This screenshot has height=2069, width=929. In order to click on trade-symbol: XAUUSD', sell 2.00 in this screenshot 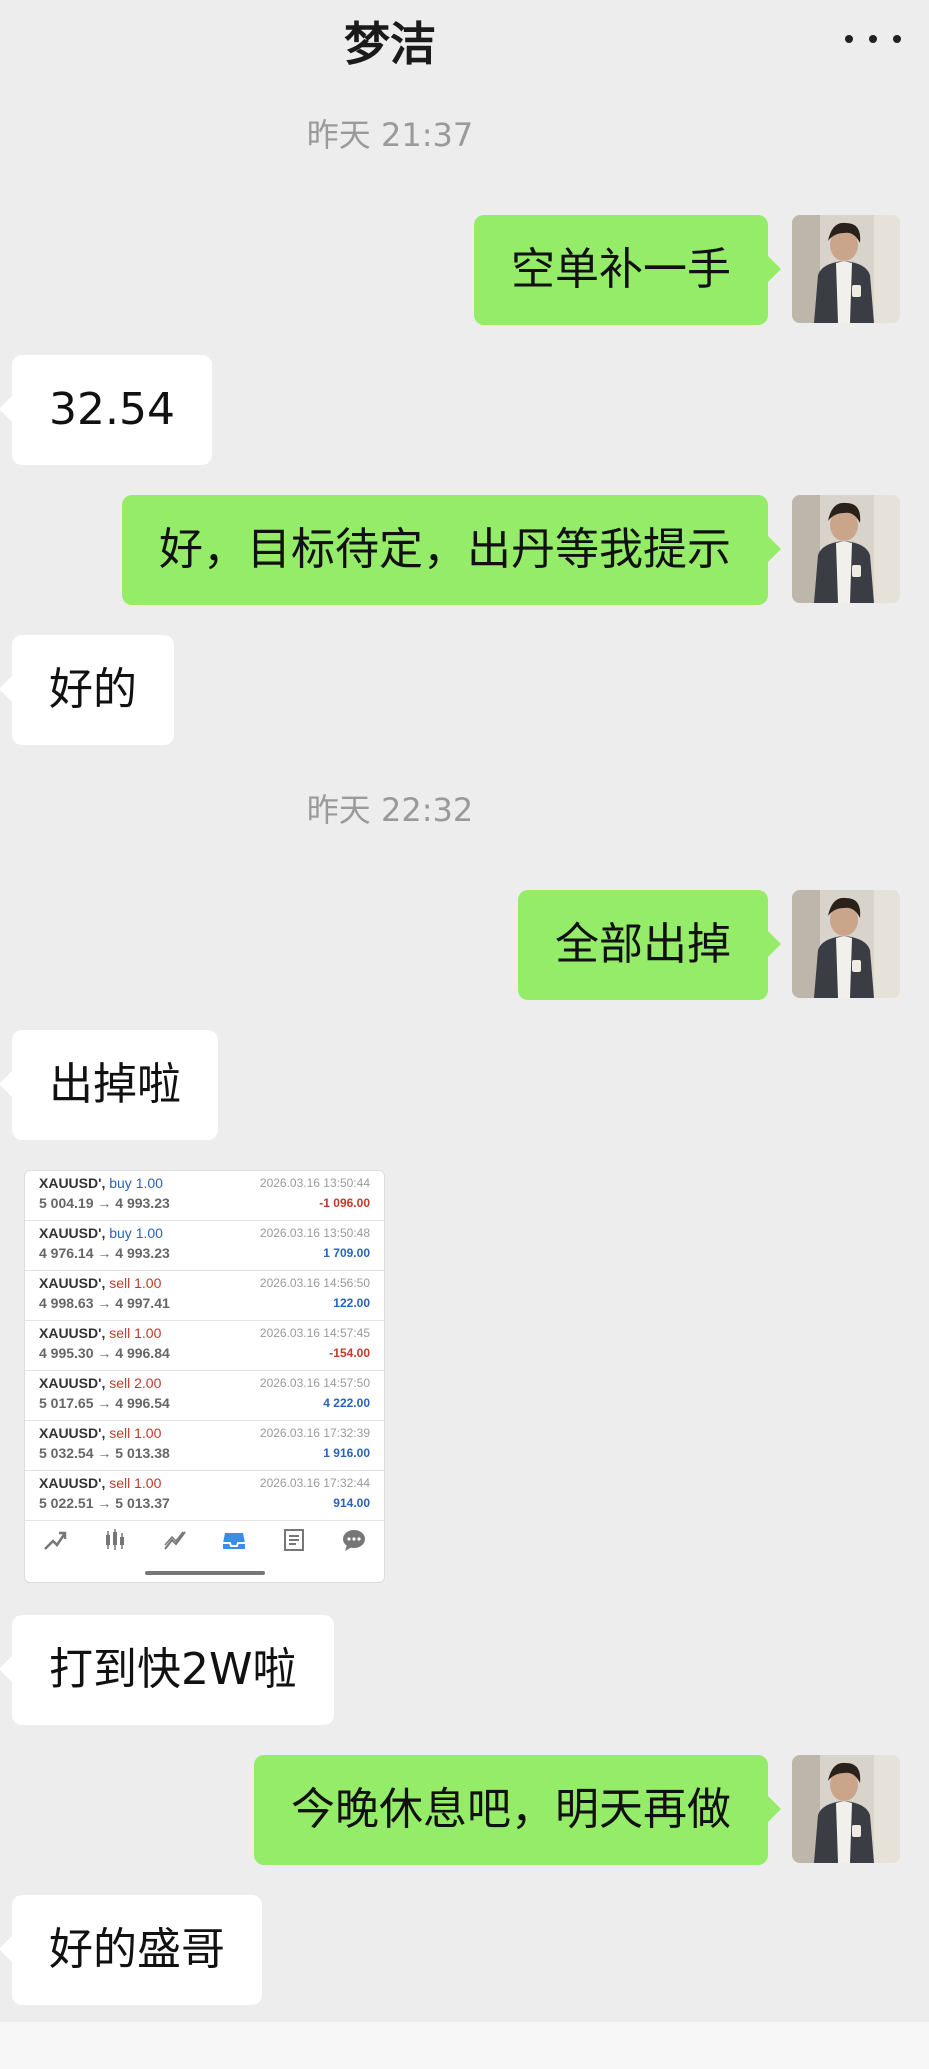, I will do `click(100, 1383)`.